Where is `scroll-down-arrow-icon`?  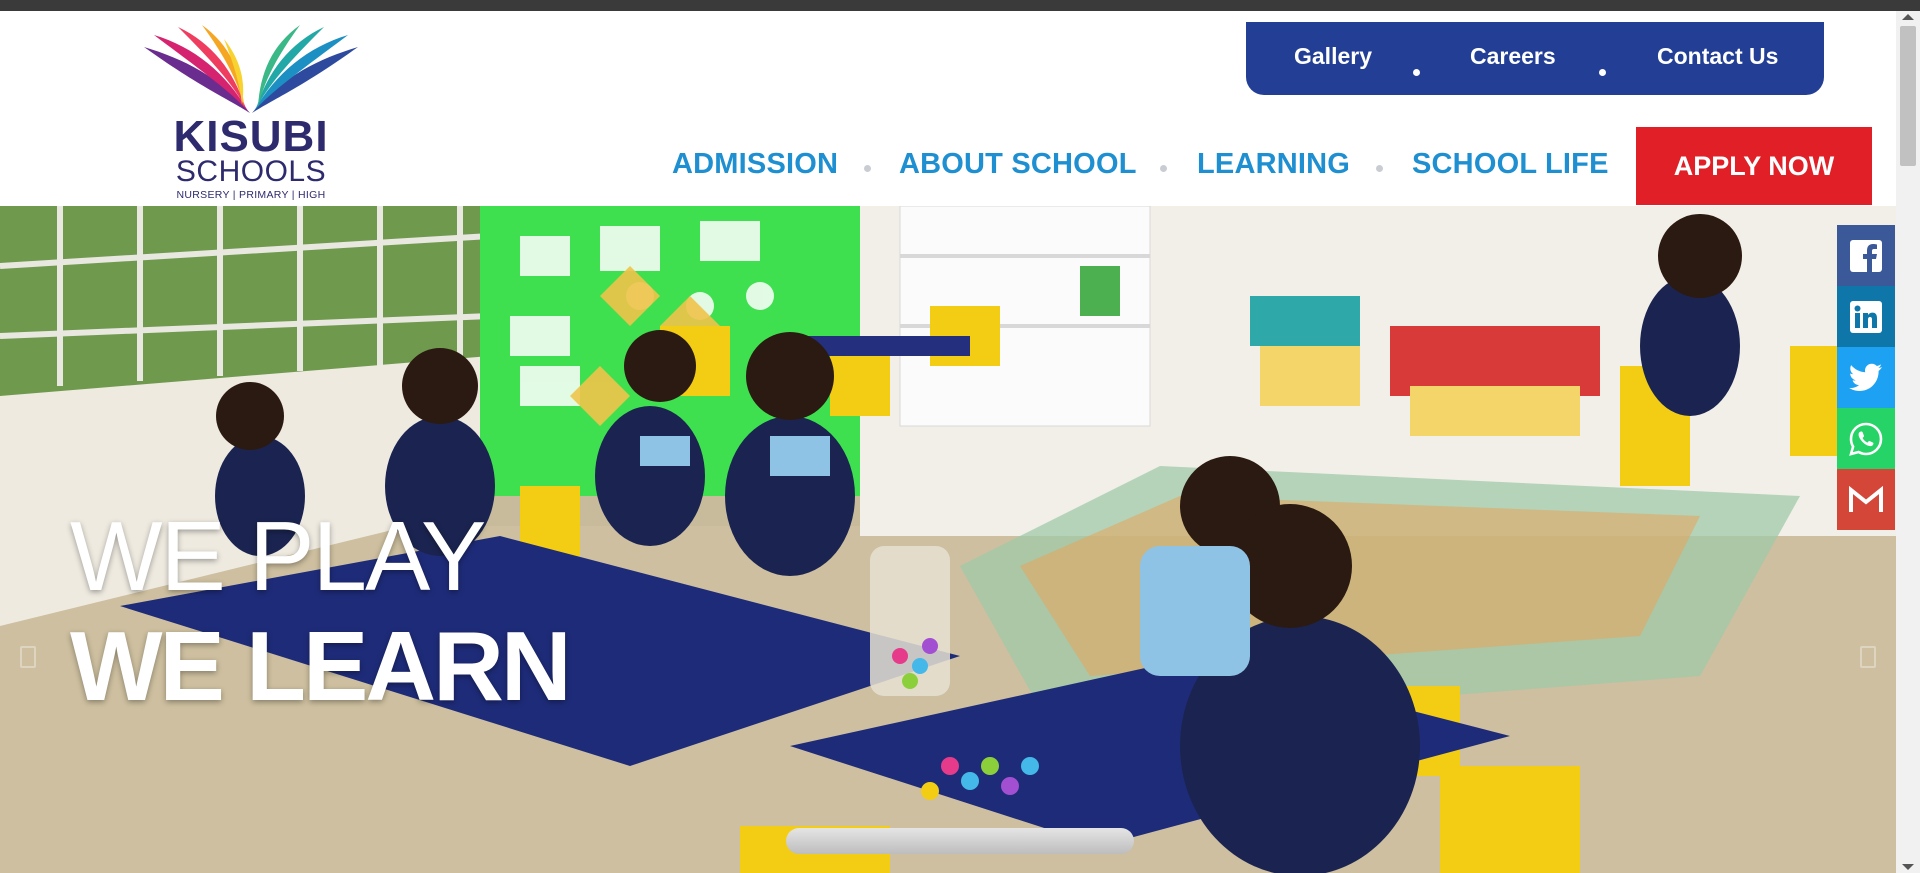
scroll-down-arrow-icon is located at coordinates (1908, 867).